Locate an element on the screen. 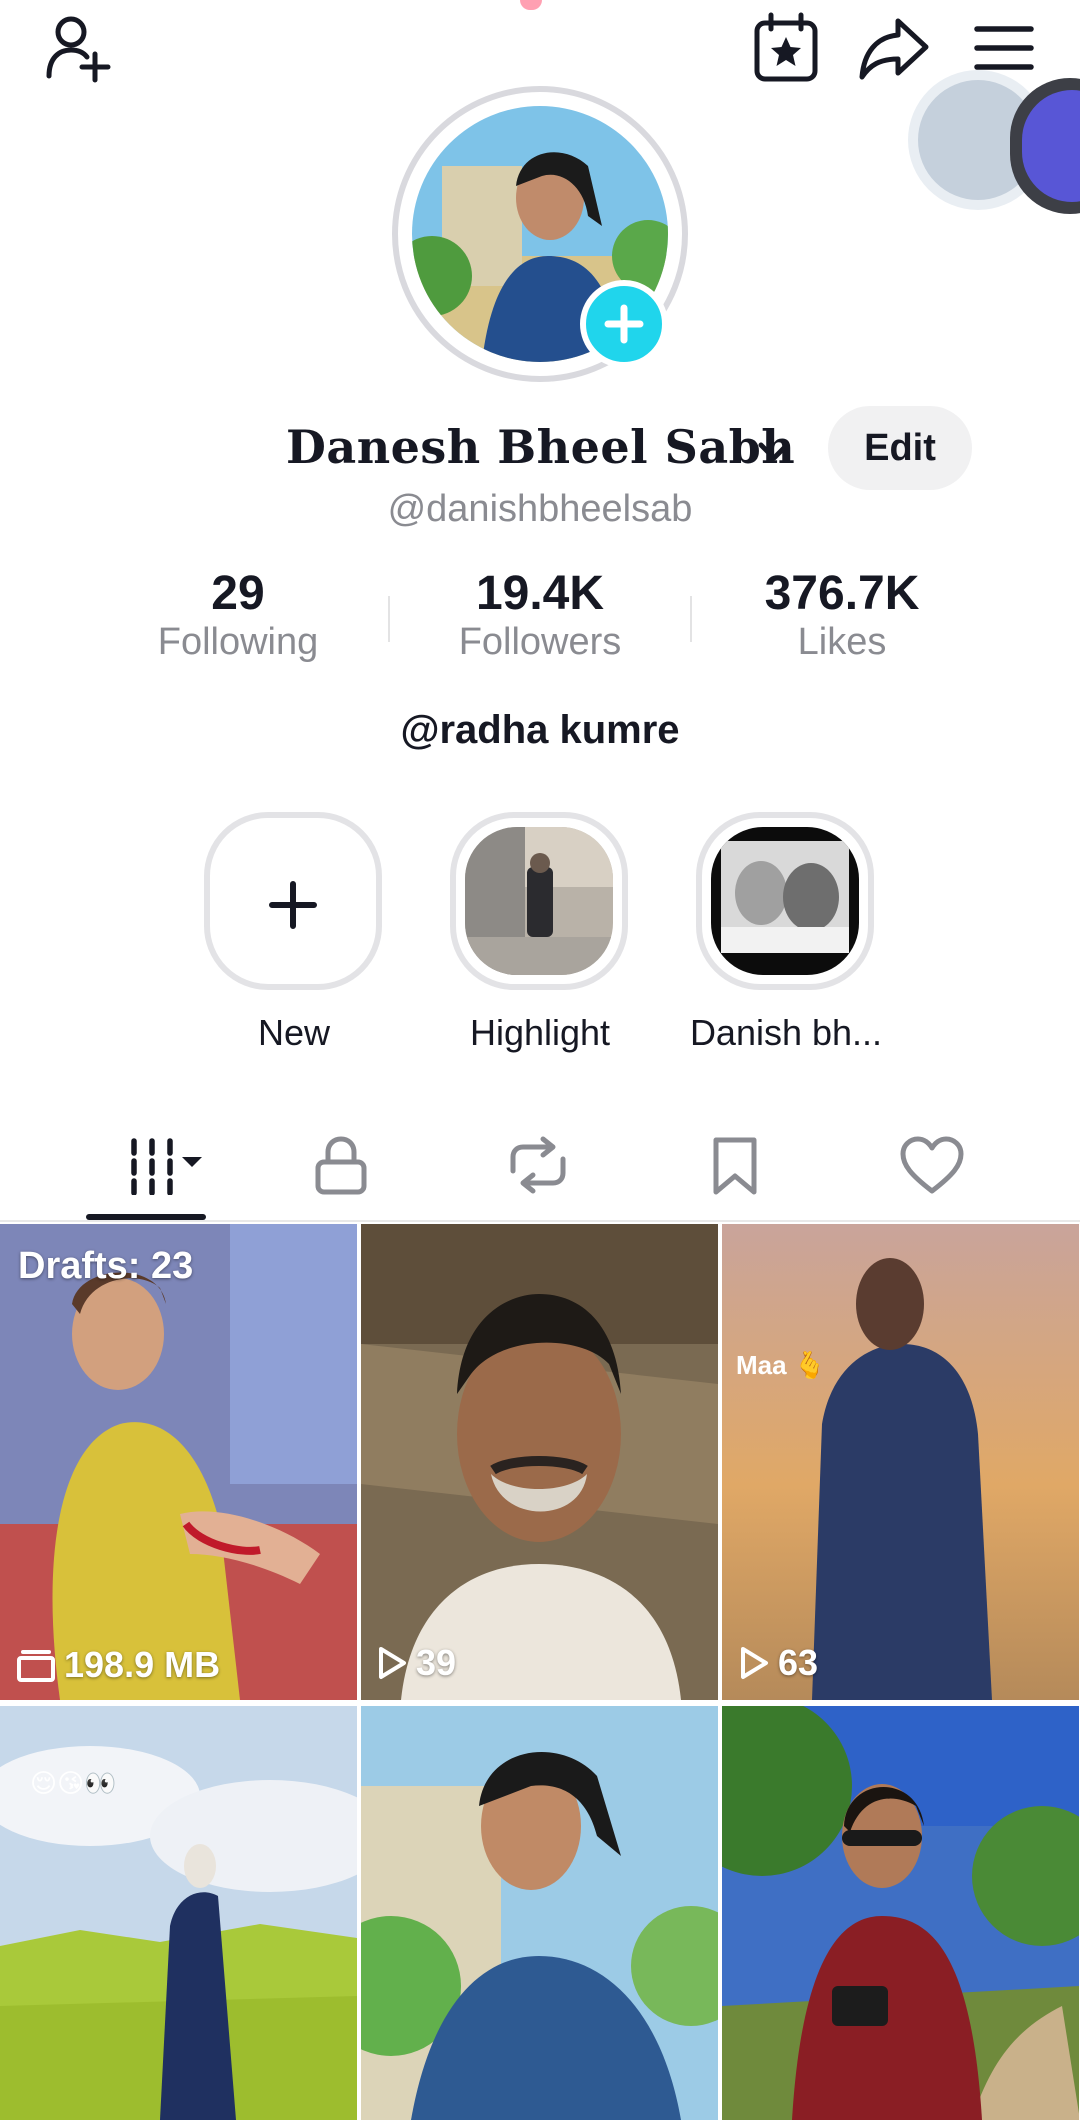  calendar-star-icon is located at coordinates (786, 47).